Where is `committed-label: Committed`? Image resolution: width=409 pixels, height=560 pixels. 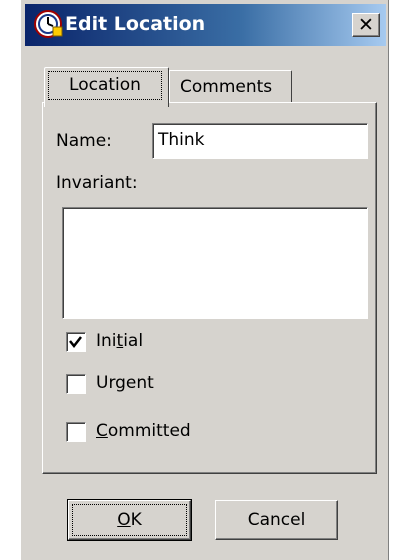 committed-label: Committed is located at coordinates (143, 431).